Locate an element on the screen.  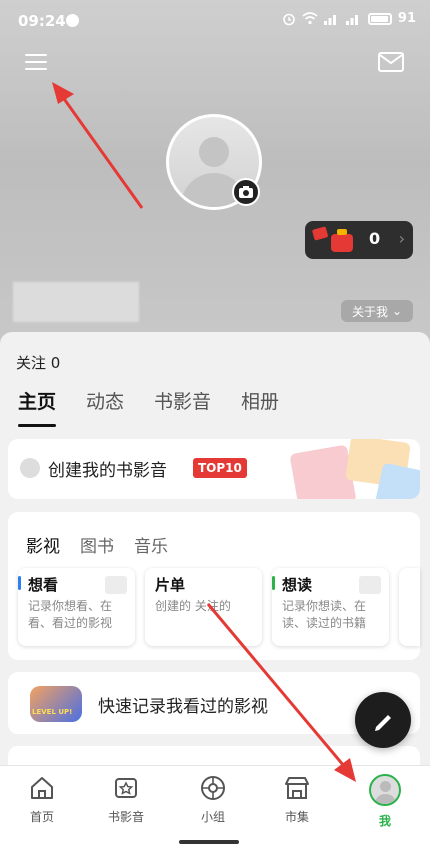
playlist-title: 片单 is located at coordinates (170, 585).